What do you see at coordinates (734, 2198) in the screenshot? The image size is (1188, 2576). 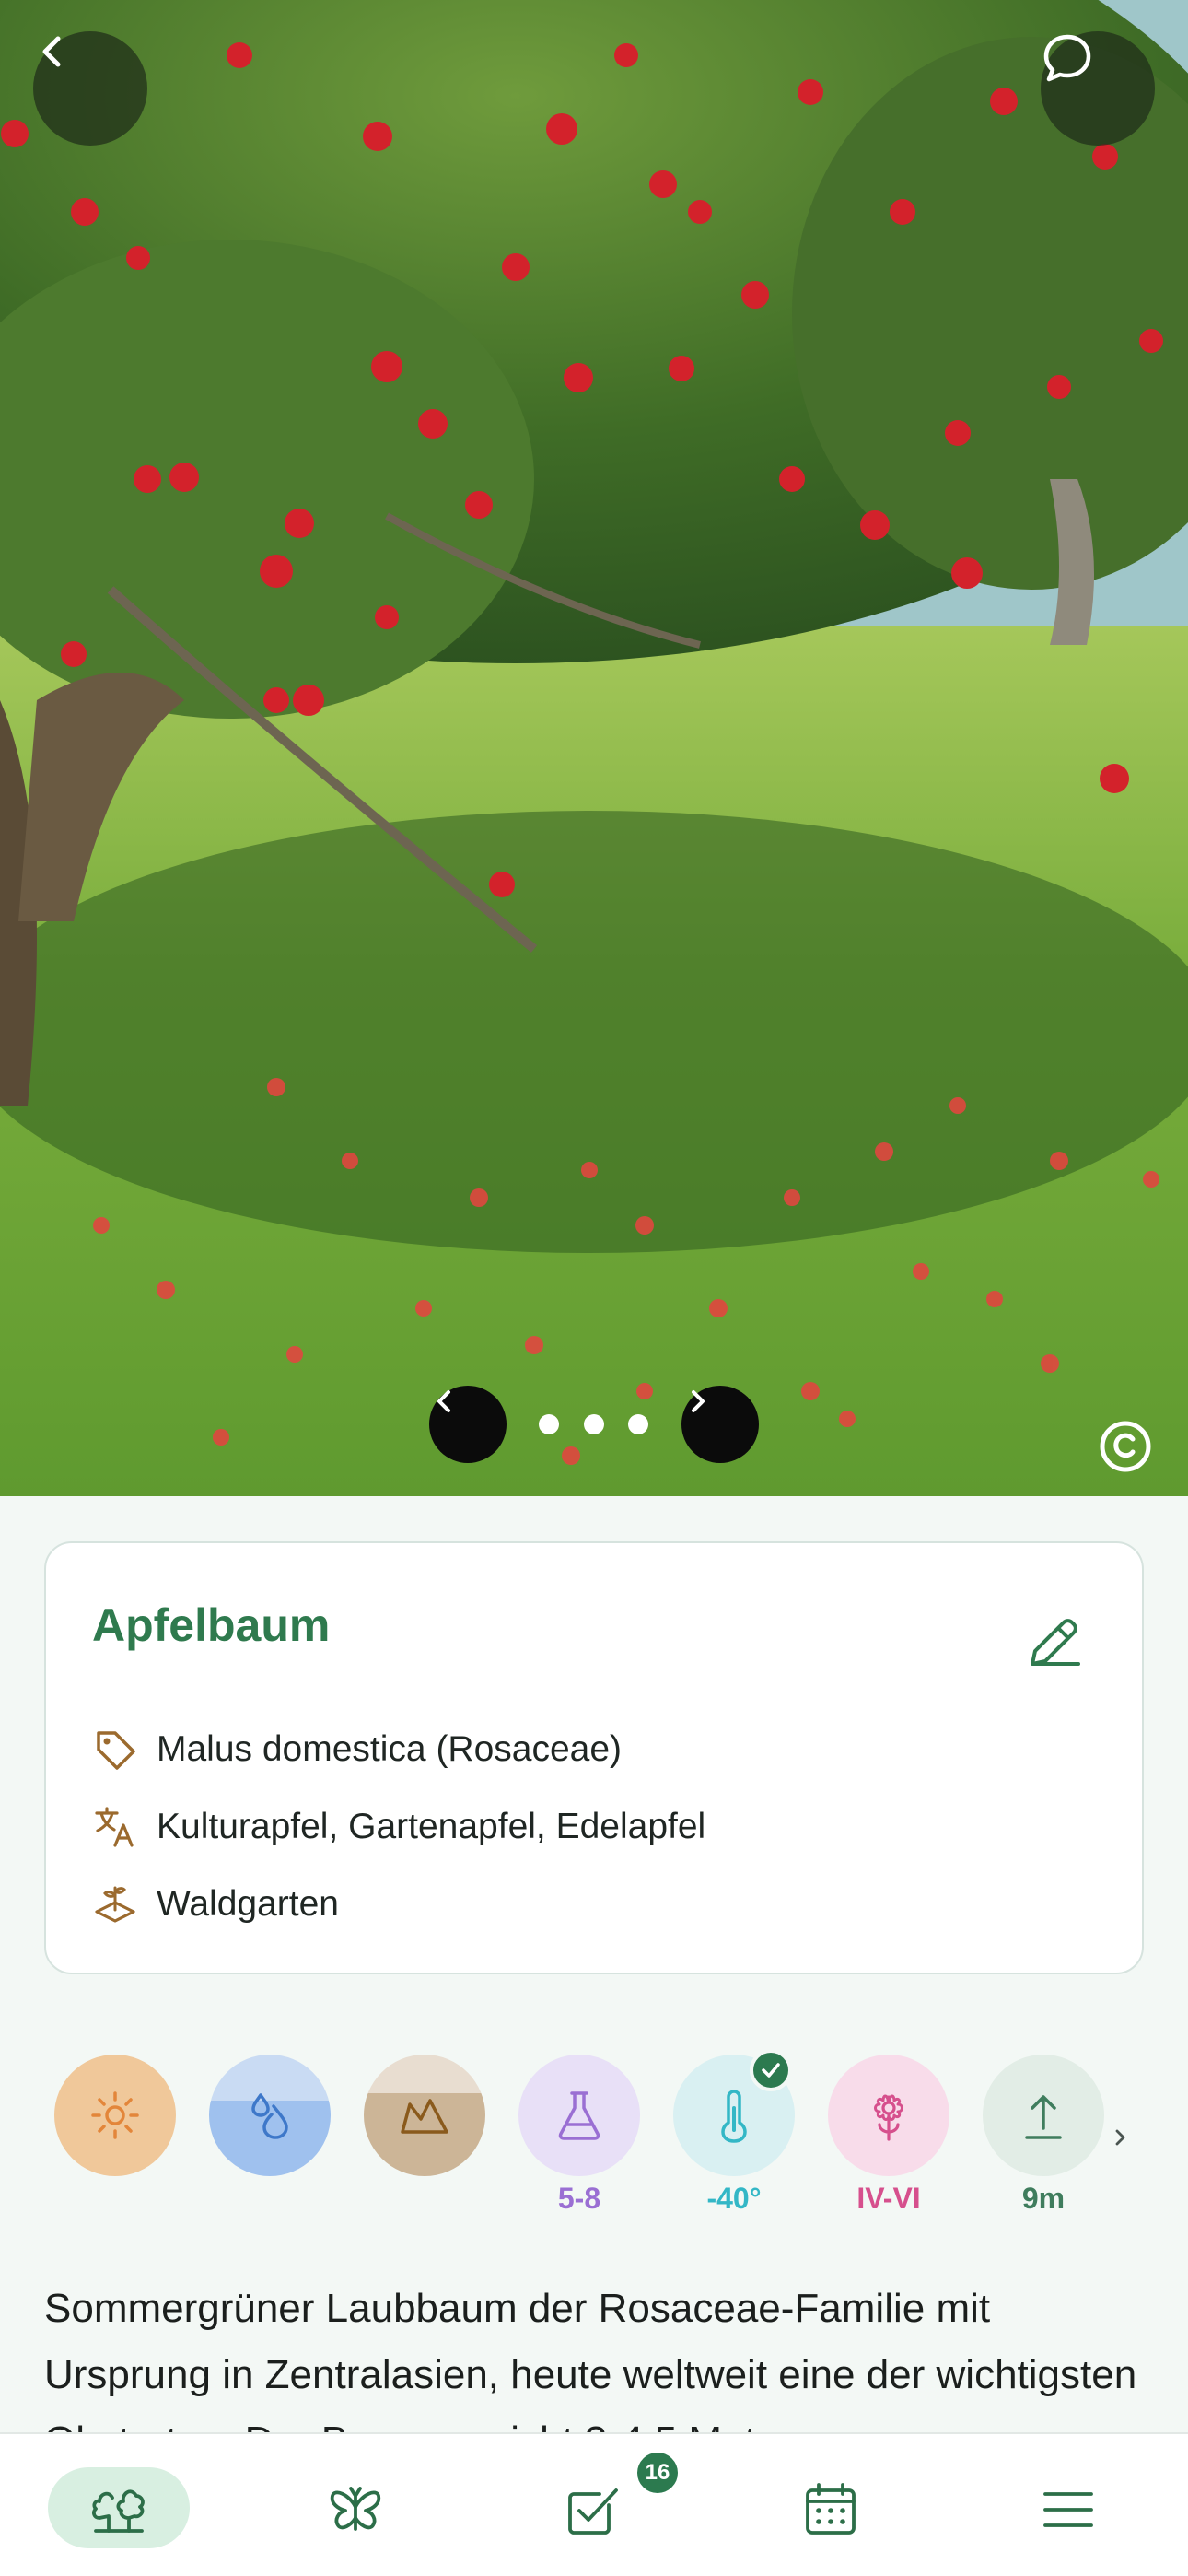 I see `attribute-temperature-value: -40°` at bounding box center [734, 2198].